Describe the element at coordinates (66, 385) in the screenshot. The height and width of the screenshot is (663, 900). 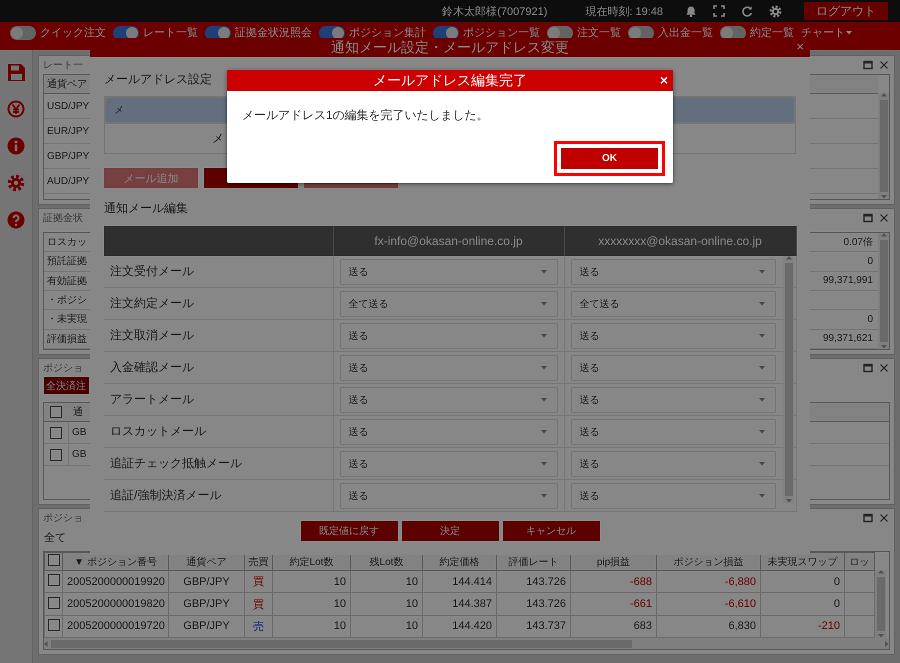
I see `close-all-button: 全決済注` at that location.